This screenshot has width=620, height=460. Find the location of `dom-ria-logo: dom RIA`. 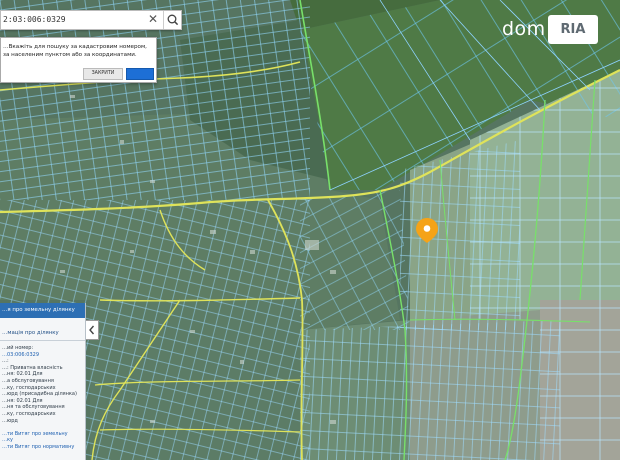

dom-ria-logo: dom RIA is located at coordinates (548, 30).